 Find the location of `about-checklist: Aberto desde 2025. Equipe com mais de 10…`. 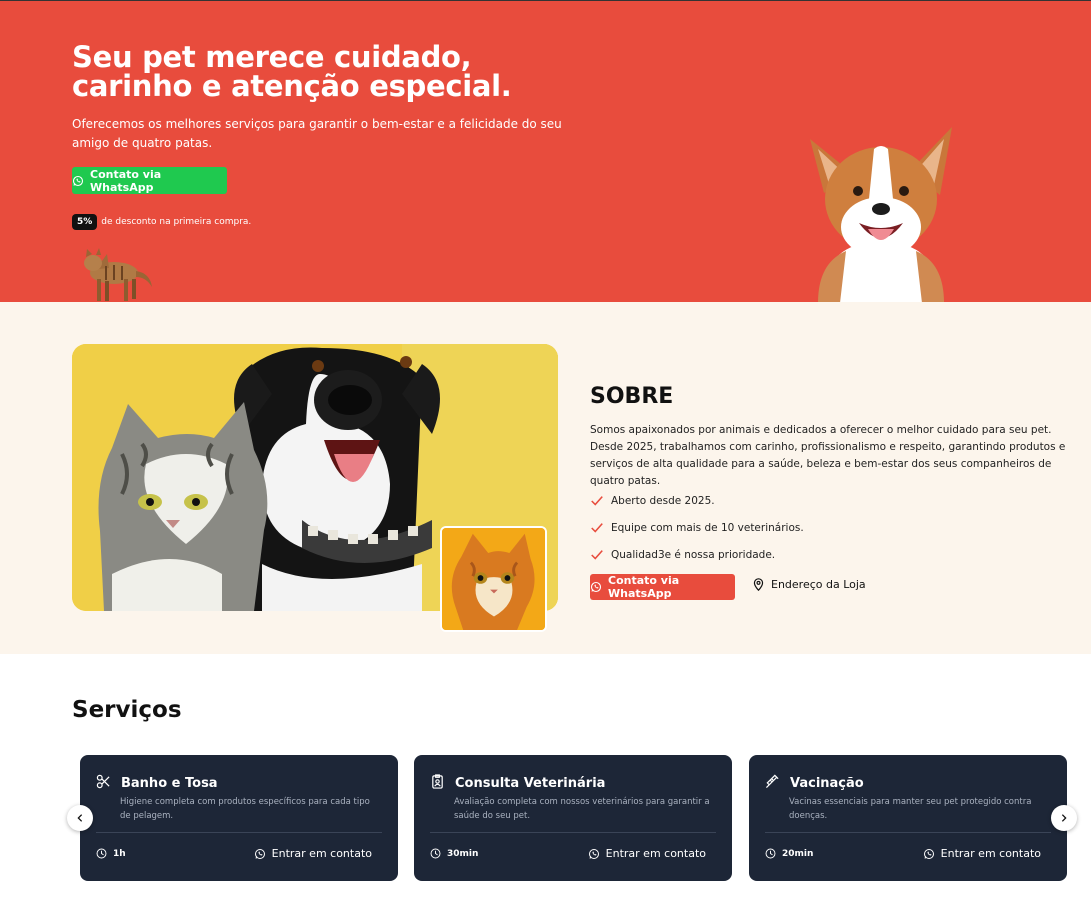

about-checklist: Aberto desde 2025. Equipe com mais de 10… is located at coordinates (697, 527).